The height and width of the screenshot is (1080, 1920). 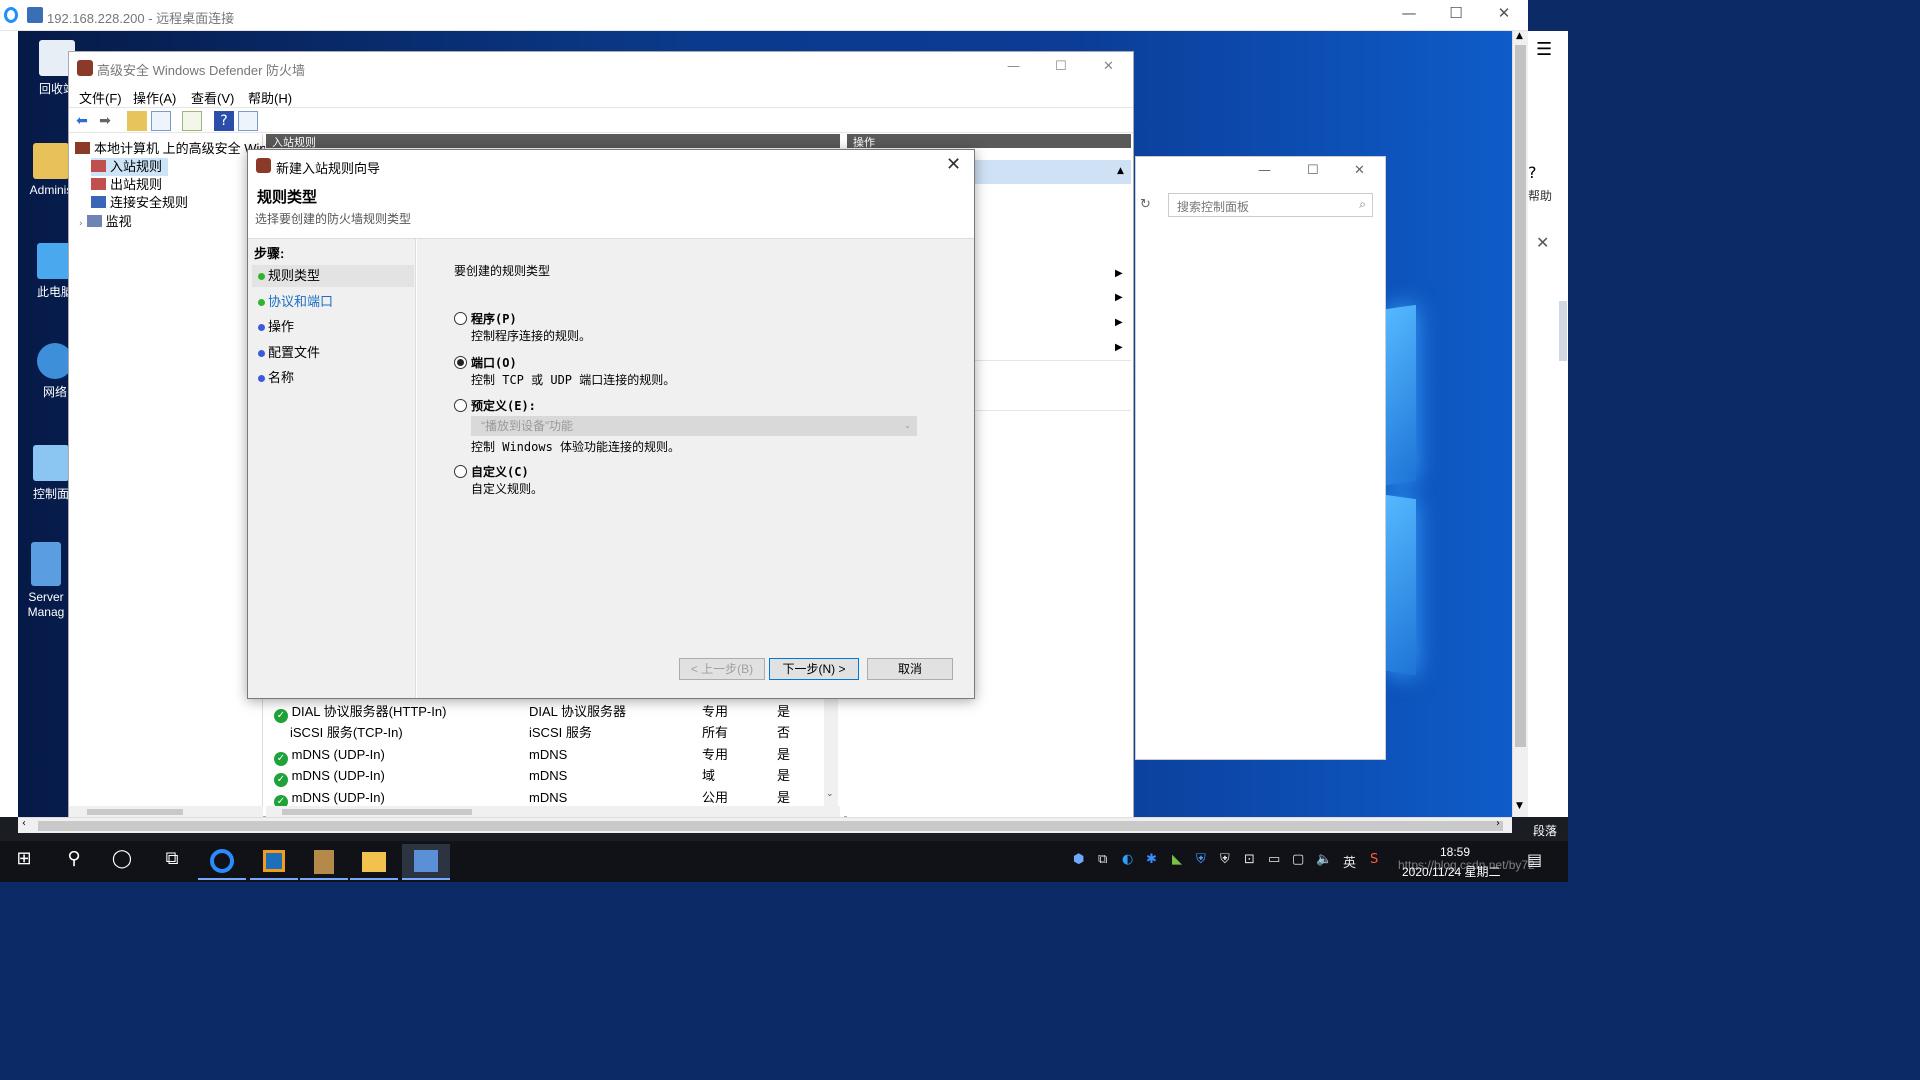 I want to click on clock-time: 18:59, so click(x=1455, y=852).